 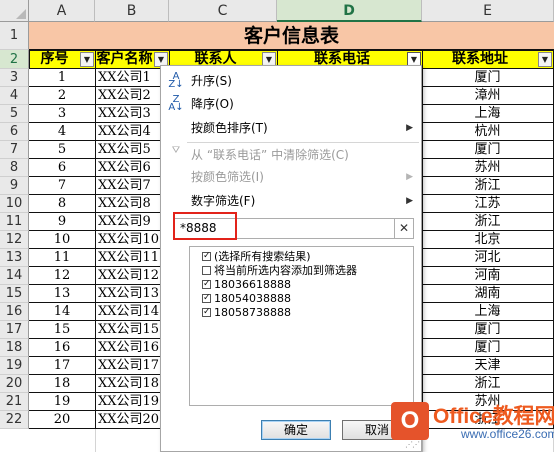 What do you see at coordinates (62, 366) in the screenshot?
I see `table-cell-seq: 17` at bounding box center [62, 366].